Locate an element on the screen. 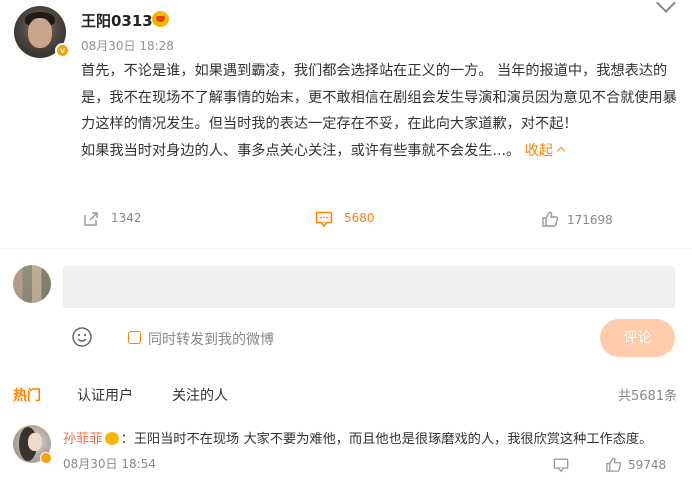  author-name: 王阳0313 is located at coordinates (117, 20).